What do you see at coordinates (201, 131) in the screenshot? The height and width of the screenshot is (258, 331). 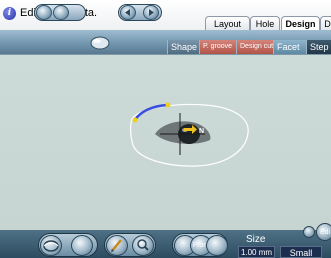 I see `marker-label: N` at bounding box center [201, 131].